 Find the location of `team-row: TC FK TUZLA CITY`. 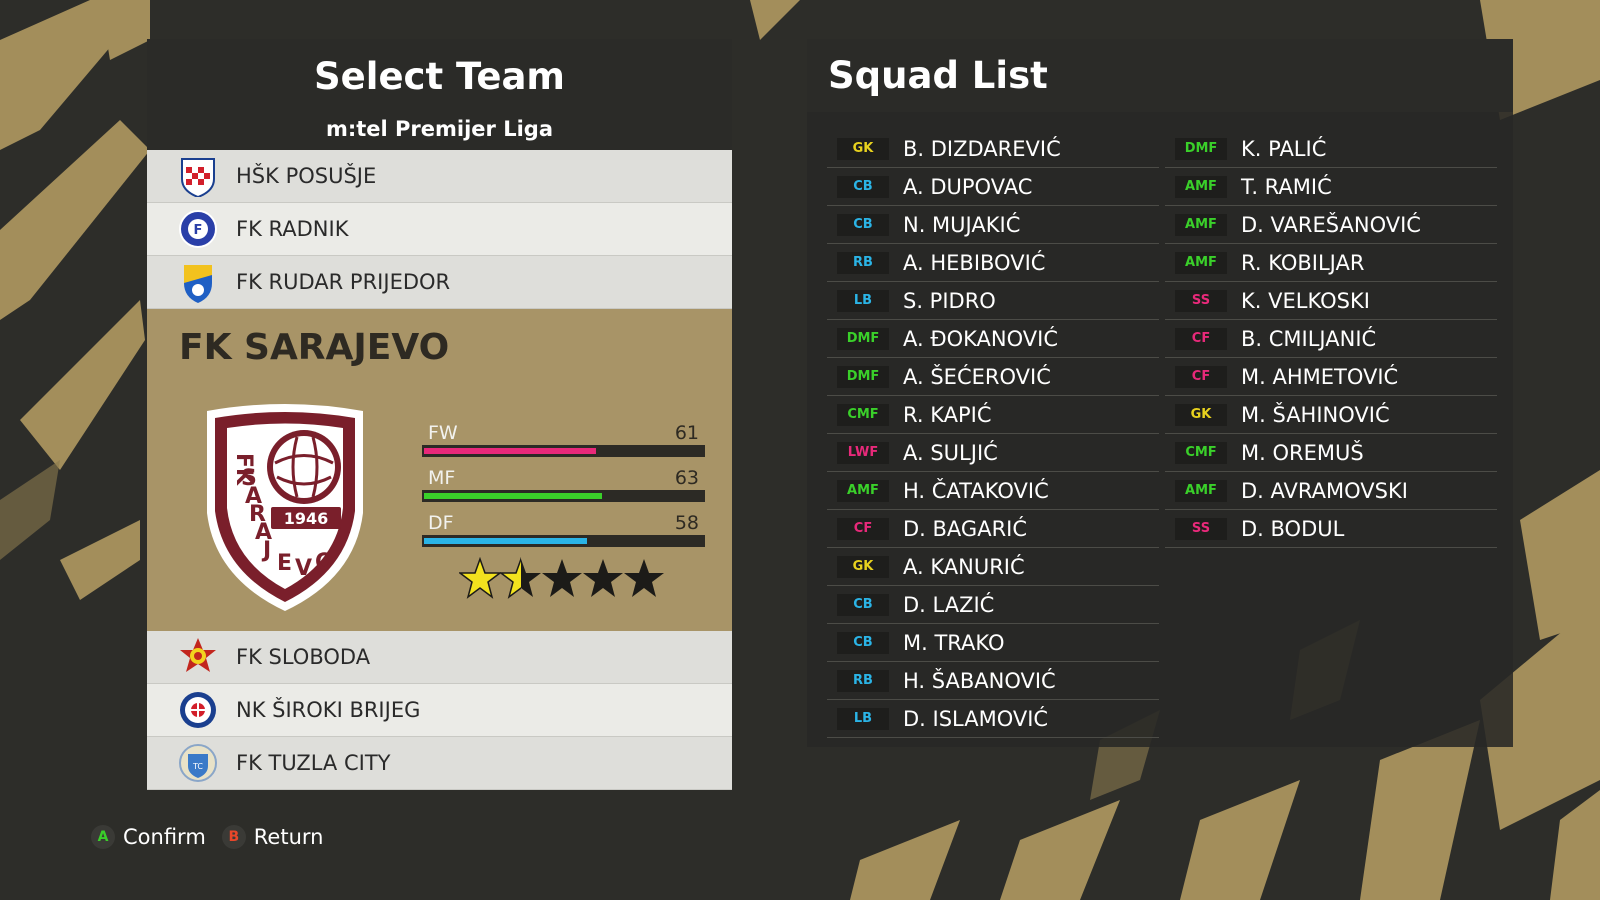

team-row: TC FK TUZLA CITY is located at coordinates (439, 763).